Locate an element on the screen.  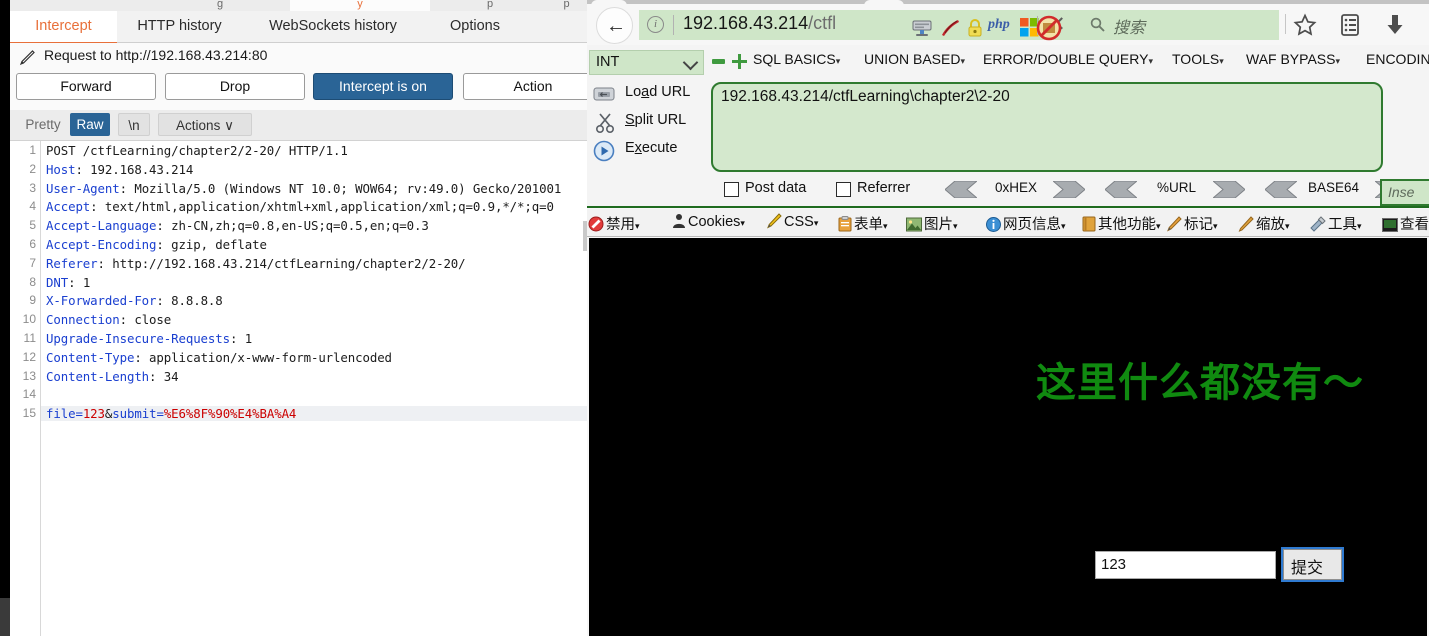
webdev-item-outline: 标记▾ is located at coordinates (1192, 224).